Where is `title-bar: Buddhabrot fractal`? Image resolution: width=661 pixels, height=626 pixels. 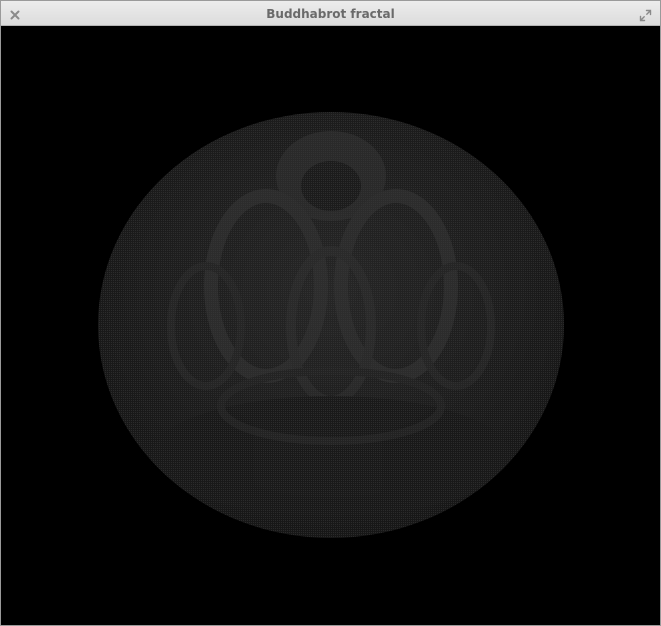 title-bar: Buddhabrot fractal is located at coordinates (330, 13).